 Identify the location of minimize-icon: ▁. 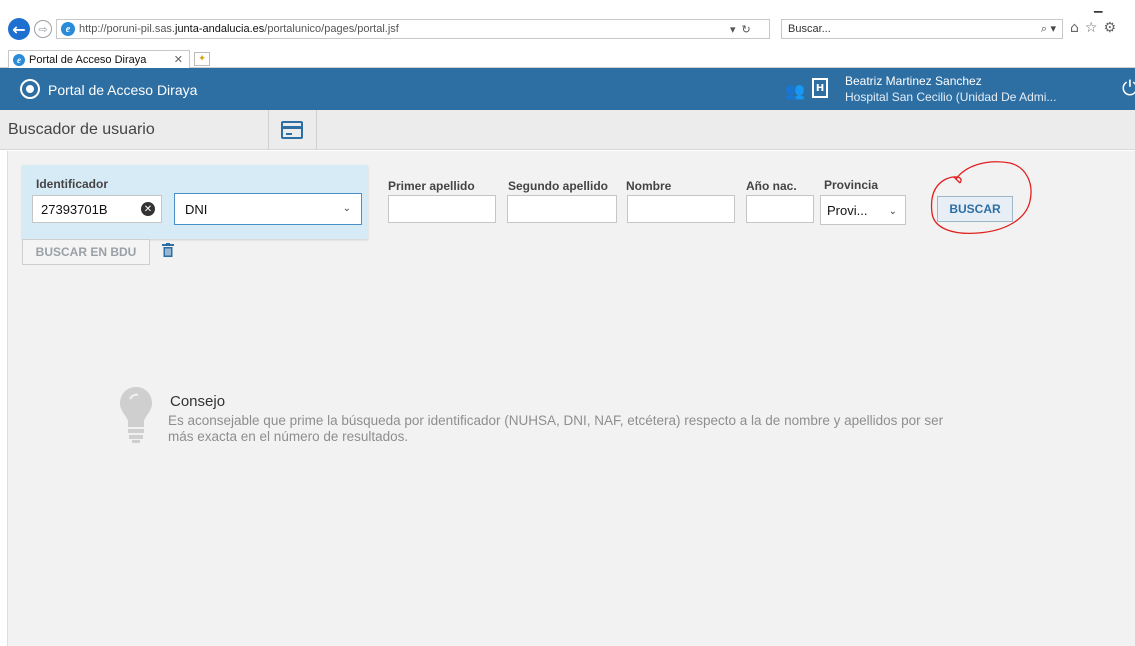
(1098, 6).